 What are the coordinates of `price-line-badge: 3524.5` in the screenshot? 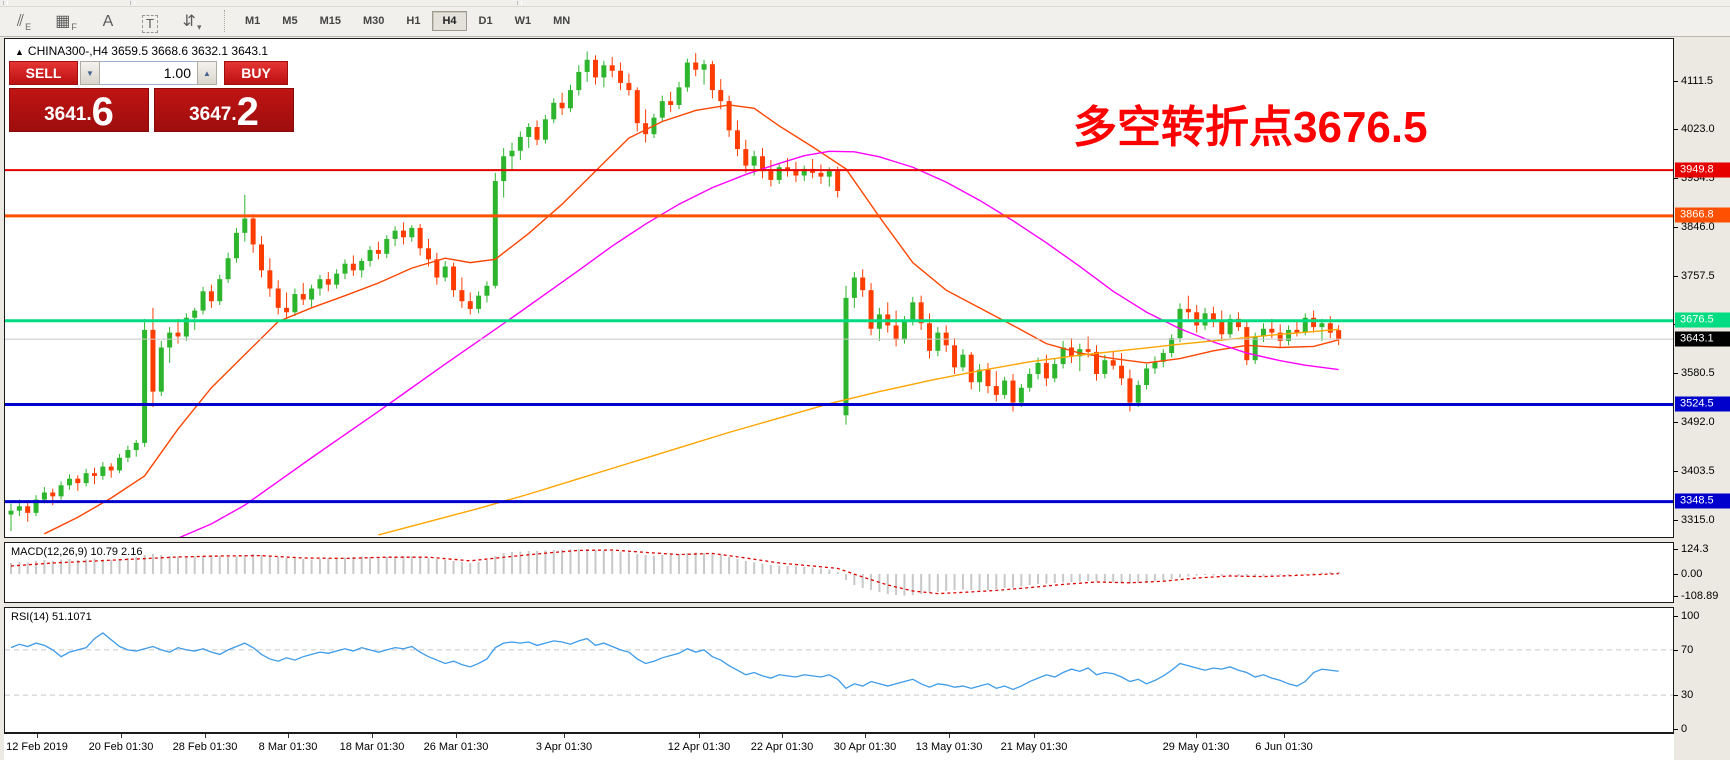 It's located at (1702, 404).